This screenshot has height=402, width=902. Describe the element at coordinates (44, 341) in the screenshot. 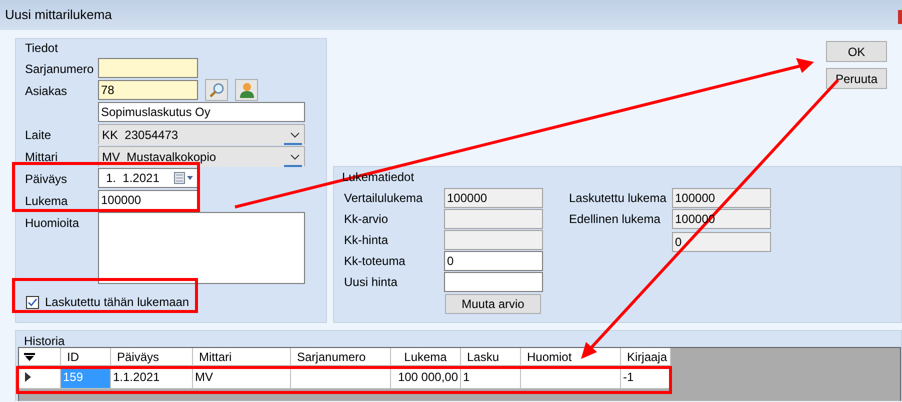

I see `group-title: Historia` at that location.